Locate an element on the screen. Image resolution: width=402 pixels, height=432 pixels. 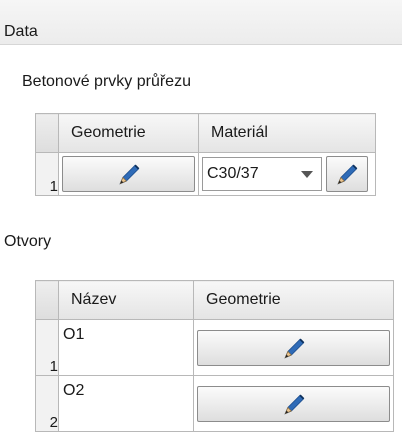
opening-name-cell: O1 is located at coordinates (126, 347).